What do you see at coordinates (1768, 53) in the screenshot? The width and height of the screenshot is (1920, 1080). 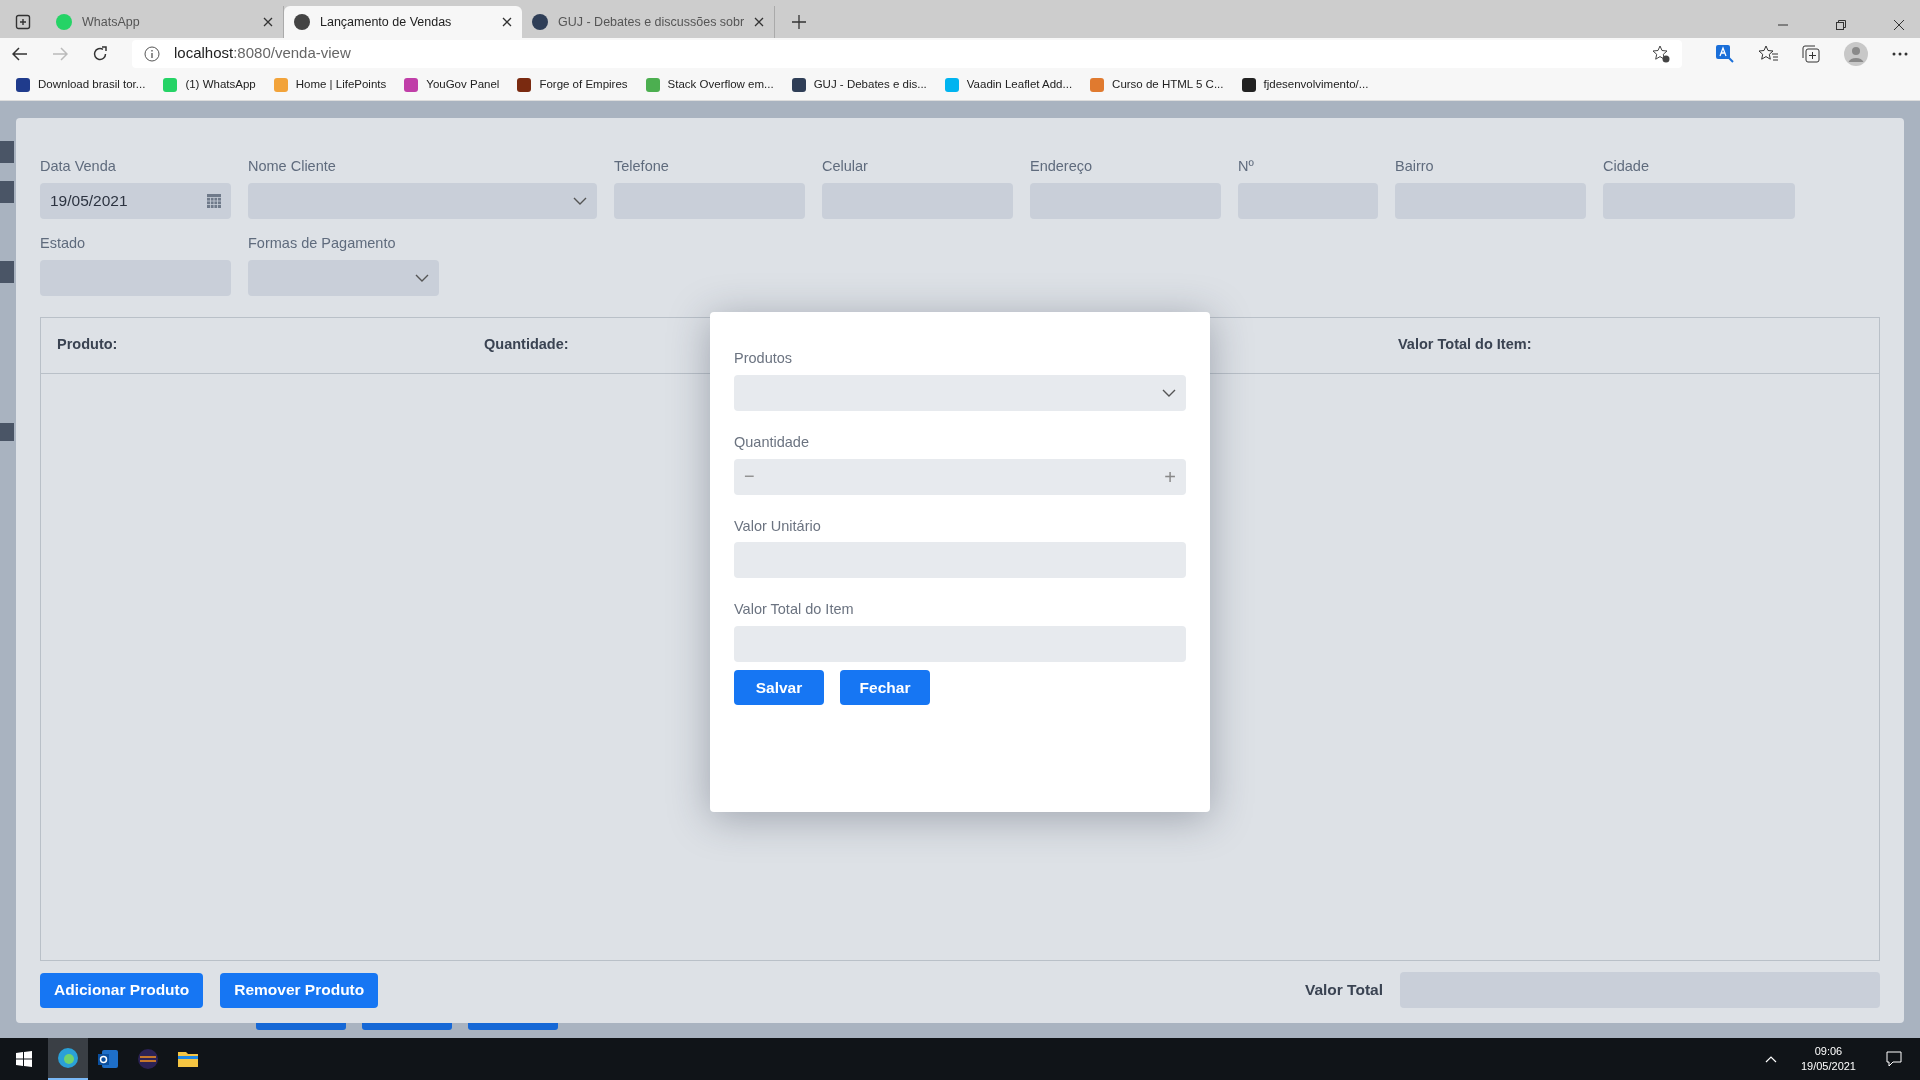 I see `favorites-icon` at bounding box center [1768, 53].